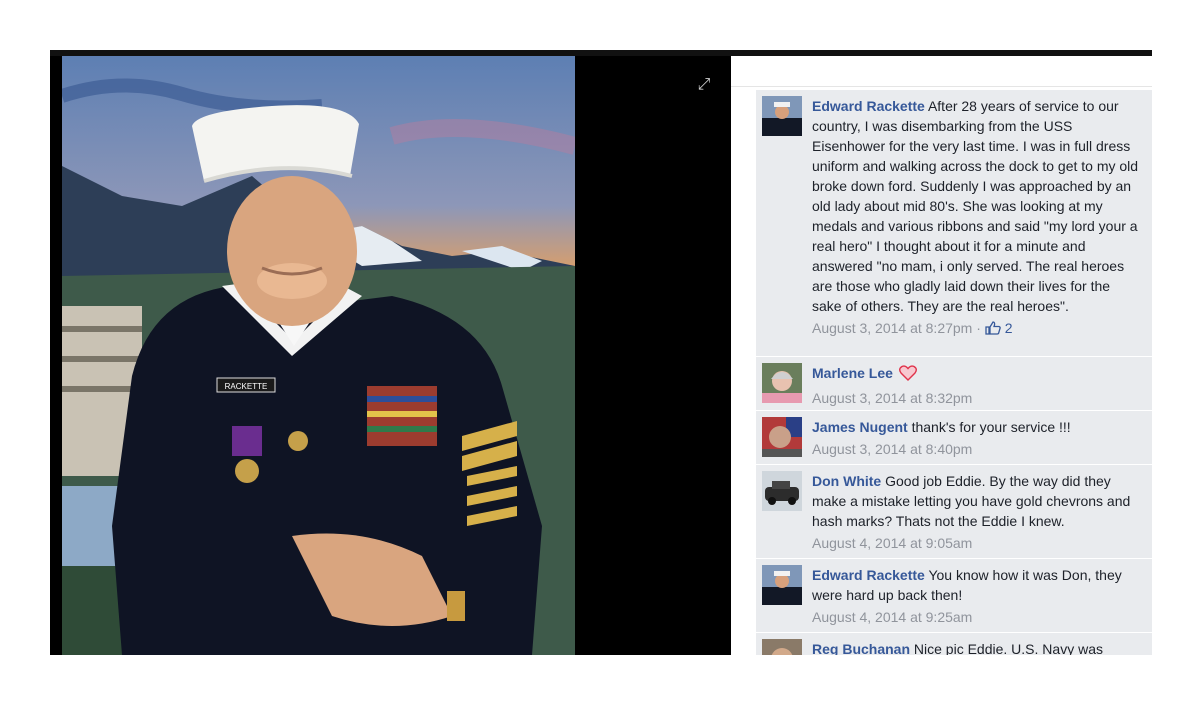 The width and height of the screenshot is (1202, 705). What do you see at coordinates (846, 481) in the screenshot?
I see `comment-author: Don White` at bounding box center [846, 481].